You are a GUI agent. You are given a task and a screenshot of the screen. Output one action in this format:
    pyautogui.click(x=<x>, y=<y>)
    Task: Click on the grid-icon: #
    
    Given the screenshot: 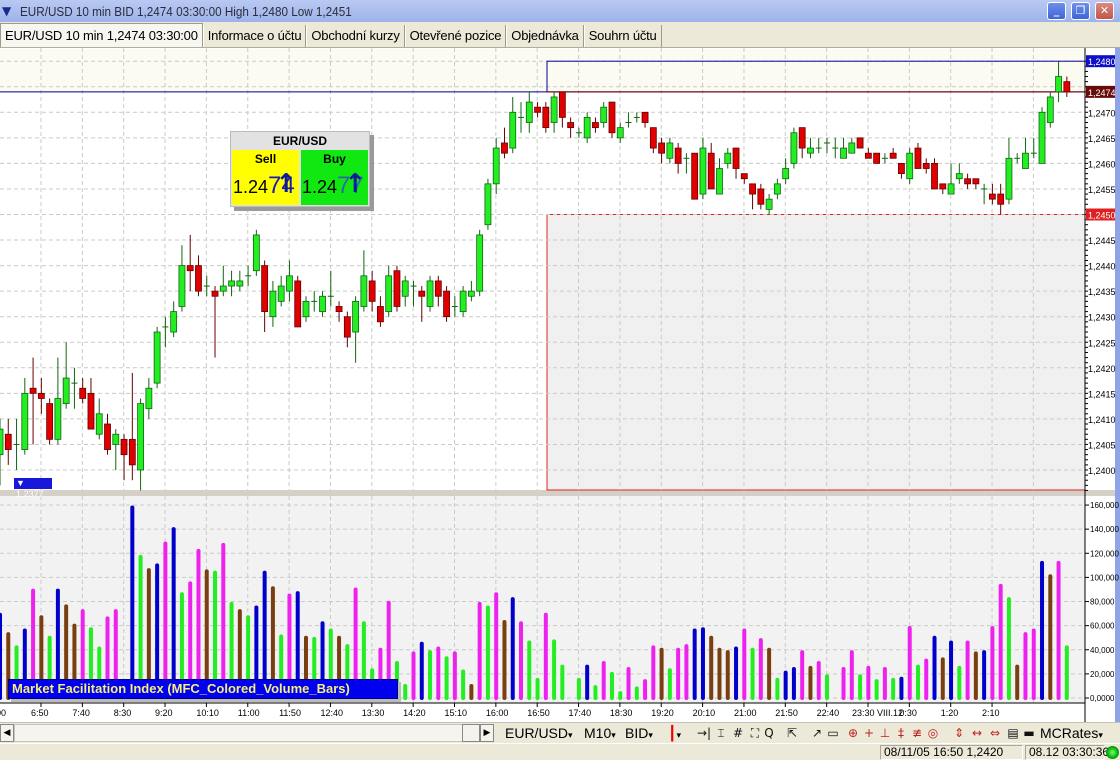 What is the action you would take?
    pyautogui.click(x=738, y=733)
    